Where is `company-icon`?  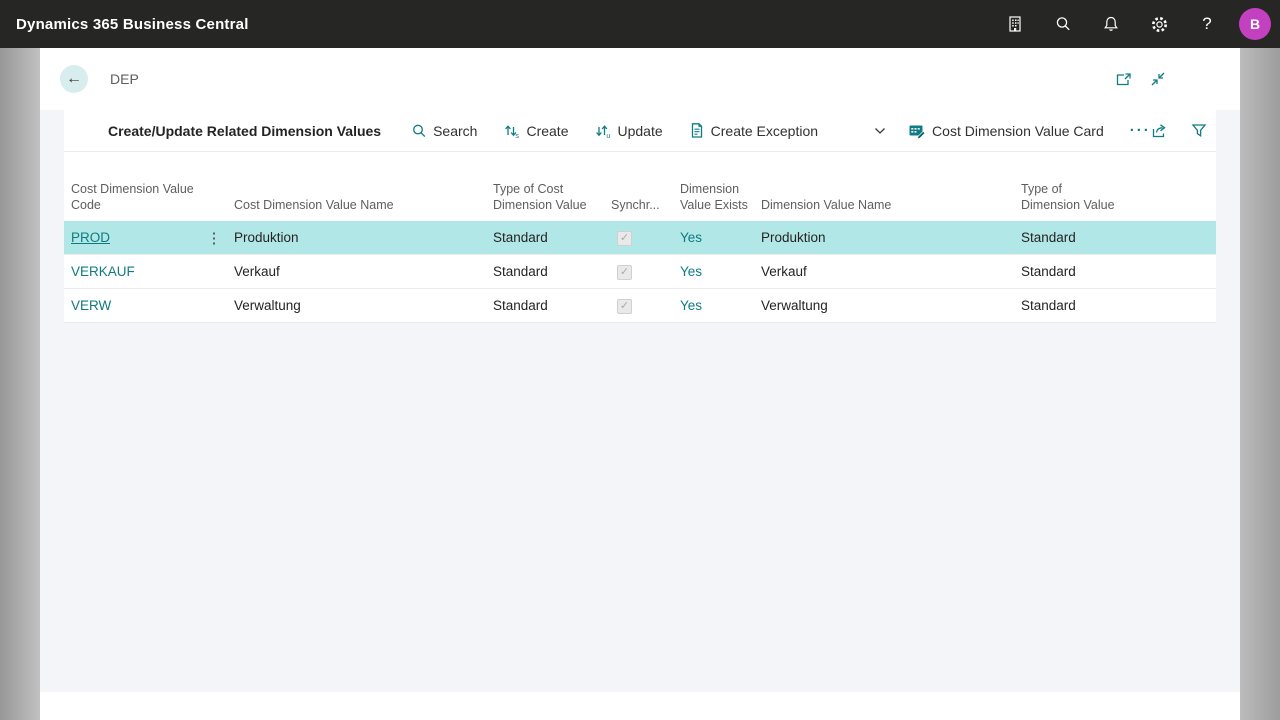 company-icon is located at coordinates (1015, 24).